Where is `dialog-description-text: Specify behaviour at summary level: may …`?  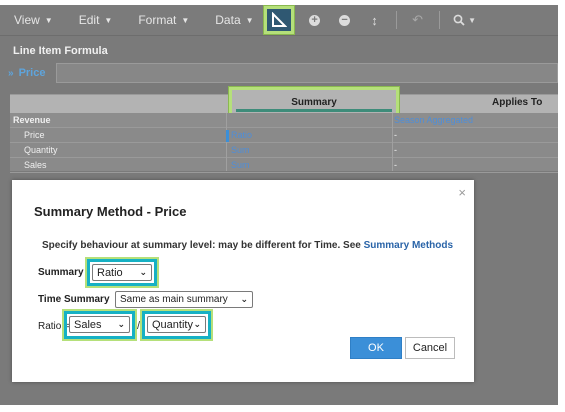 dialog-description-text: Specify behaviour at summary level: may … is located at coordinates (201, 245).